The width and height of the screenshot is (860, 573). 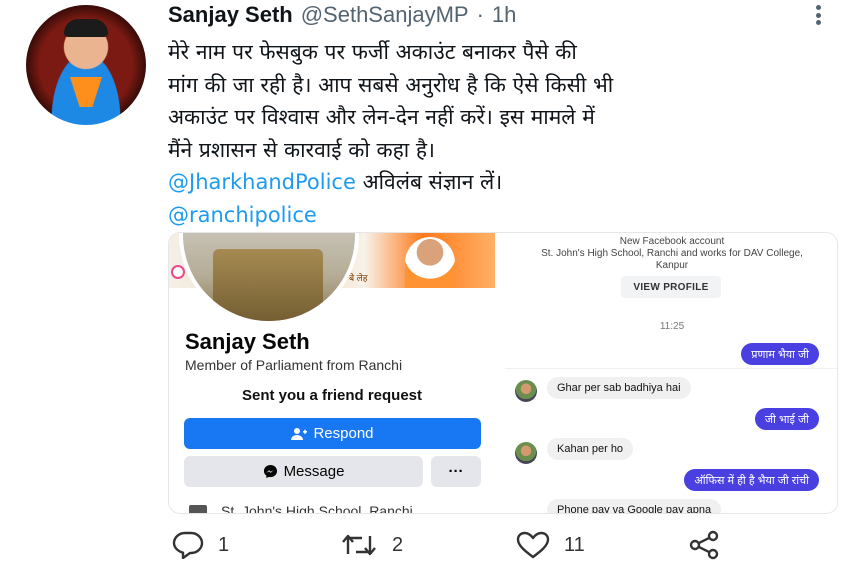 I want to click on chat-time: 11:25, so click(x=672, y=326).